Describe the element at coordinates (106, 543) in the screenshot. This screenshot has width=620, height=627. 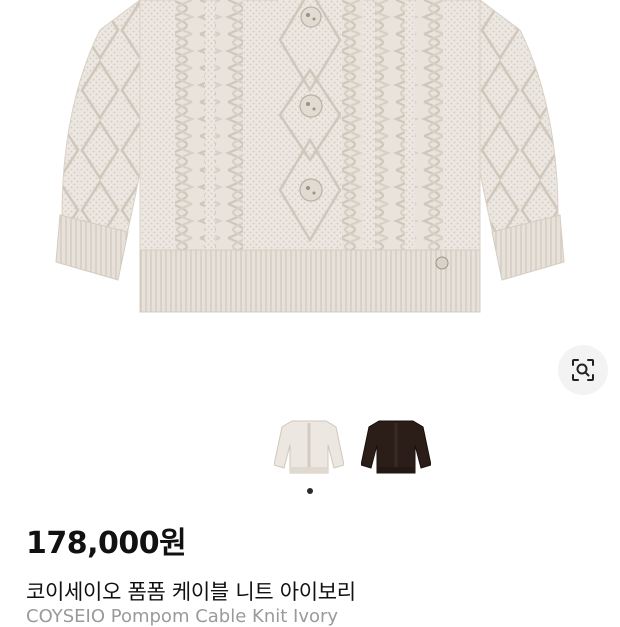
I see `product-price: 178,000원` at that location.